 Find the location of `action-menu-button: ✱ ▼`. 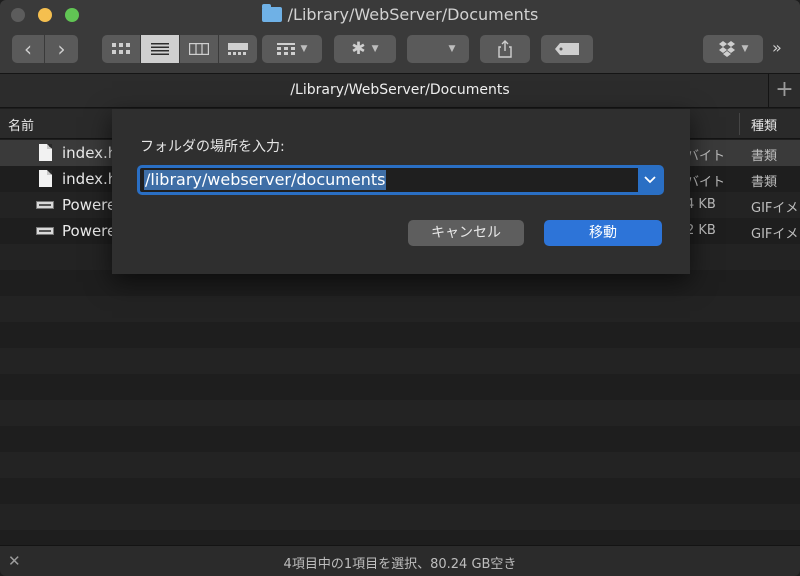

action-menu-button: ✱ ▼ is located at coordinates (365, 49).